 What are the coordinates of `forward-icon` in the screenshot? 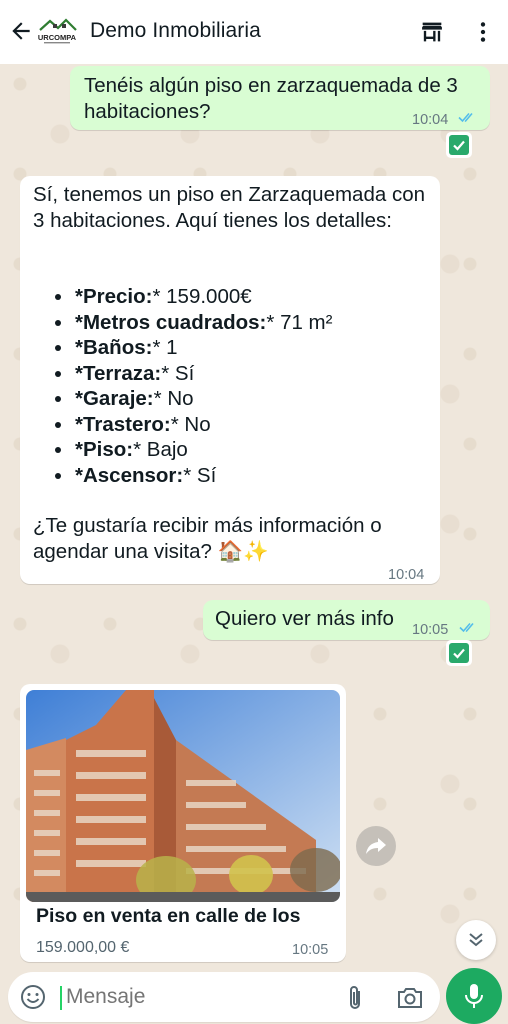 It's located at (376, 846).